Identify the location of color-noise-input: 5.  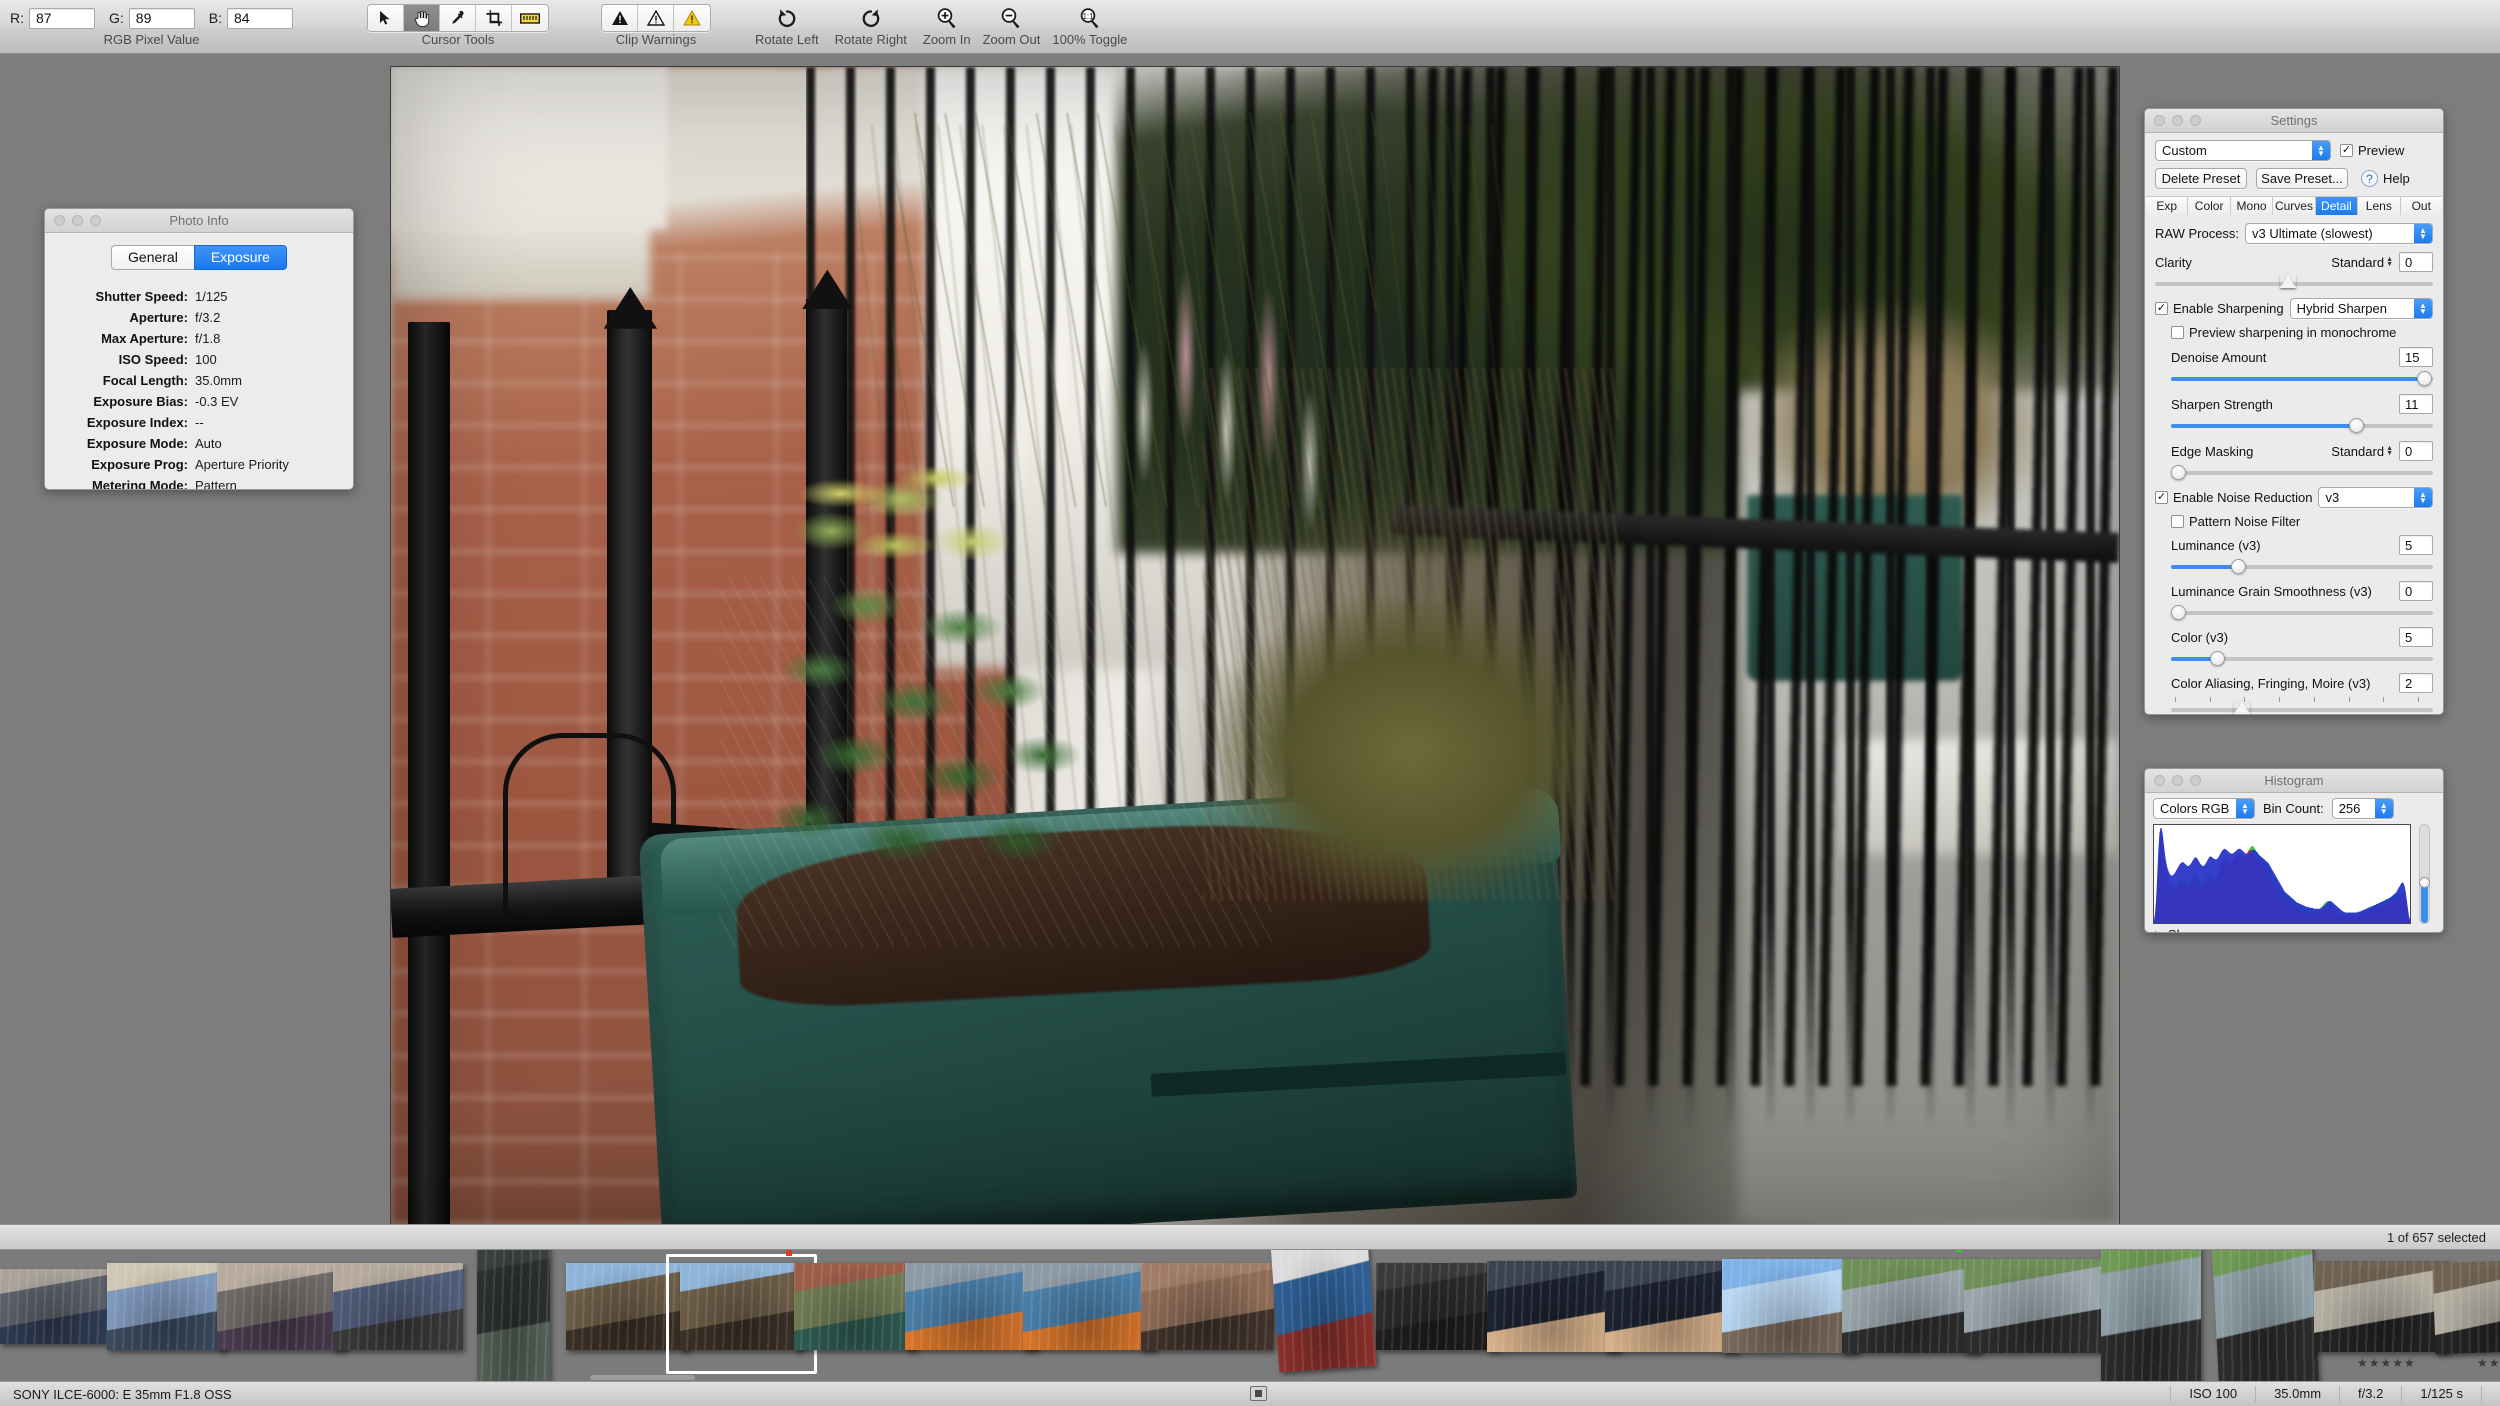
(2416, 637).